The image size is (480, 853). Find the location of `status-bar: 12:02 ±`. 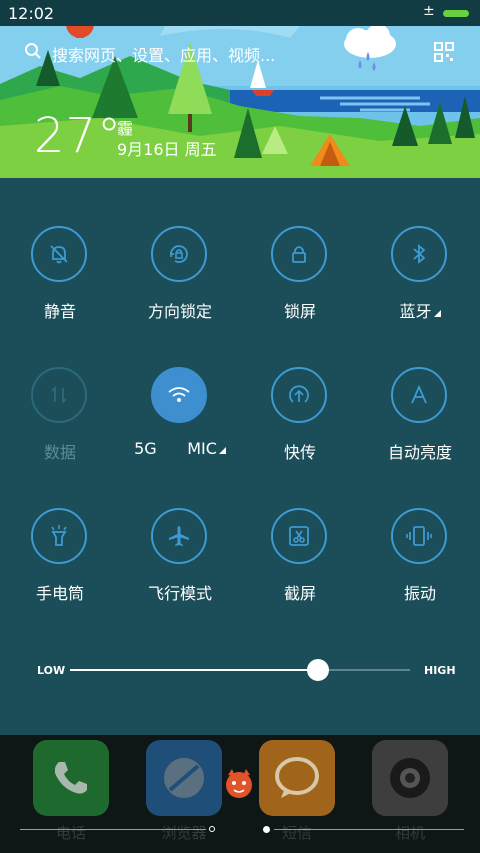

status-bar: 12:02 ± is located at coordinates (240, 13).